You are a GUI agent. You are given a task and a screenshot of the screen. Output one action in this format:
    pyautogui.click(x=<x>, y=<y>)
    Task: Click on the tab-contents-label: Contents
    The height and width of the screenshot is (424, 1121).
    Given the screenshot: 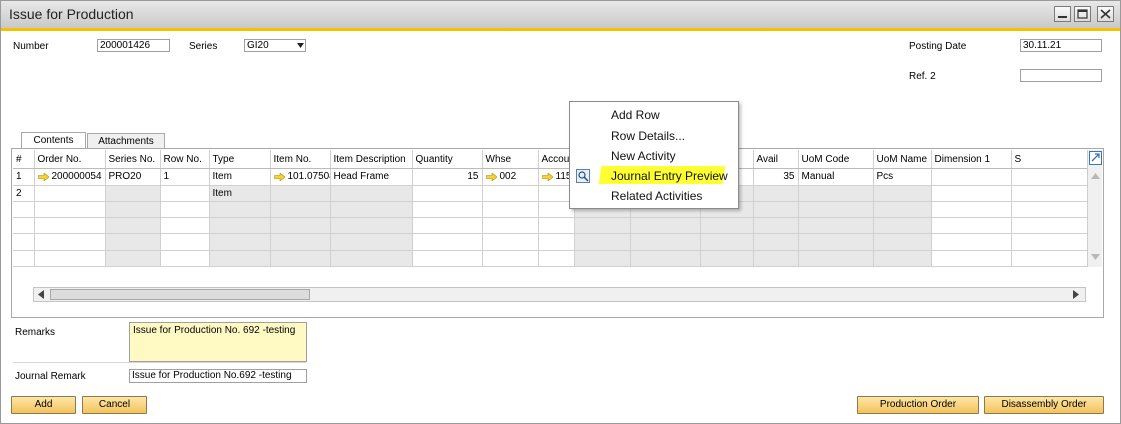 What is the action you would take?
    pyautogui.click(x=53, y=140)
    